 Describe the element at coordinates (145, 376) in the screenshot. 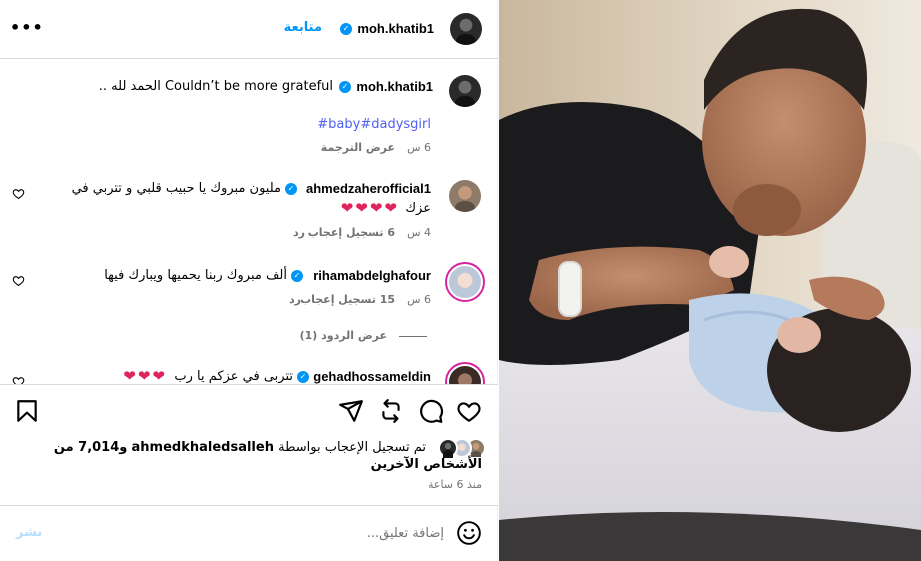

I see `hearts-emoji: ❤❤❤` at that location.